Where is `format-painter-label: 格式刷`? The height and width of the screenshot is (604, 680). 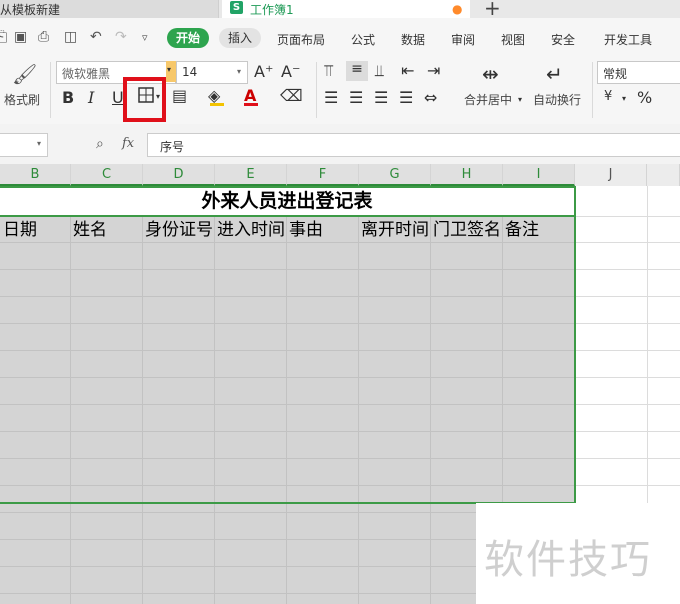 format-painter-label: 格式刷 is located at coordinates (22, 99).